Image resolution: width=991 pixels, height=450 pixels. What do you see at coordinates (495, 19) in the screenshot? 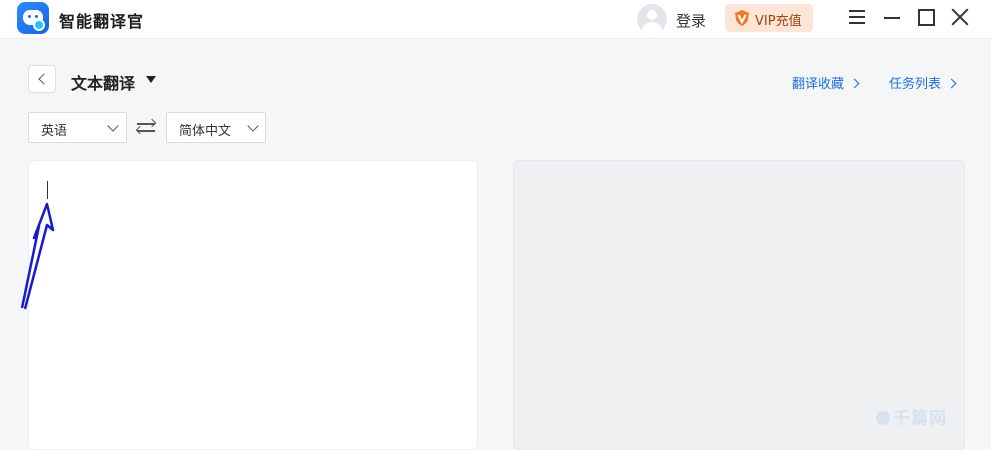
I see `title-bar: 智能翻译官 登录 VIP充值` at bounding box center [495, 19].